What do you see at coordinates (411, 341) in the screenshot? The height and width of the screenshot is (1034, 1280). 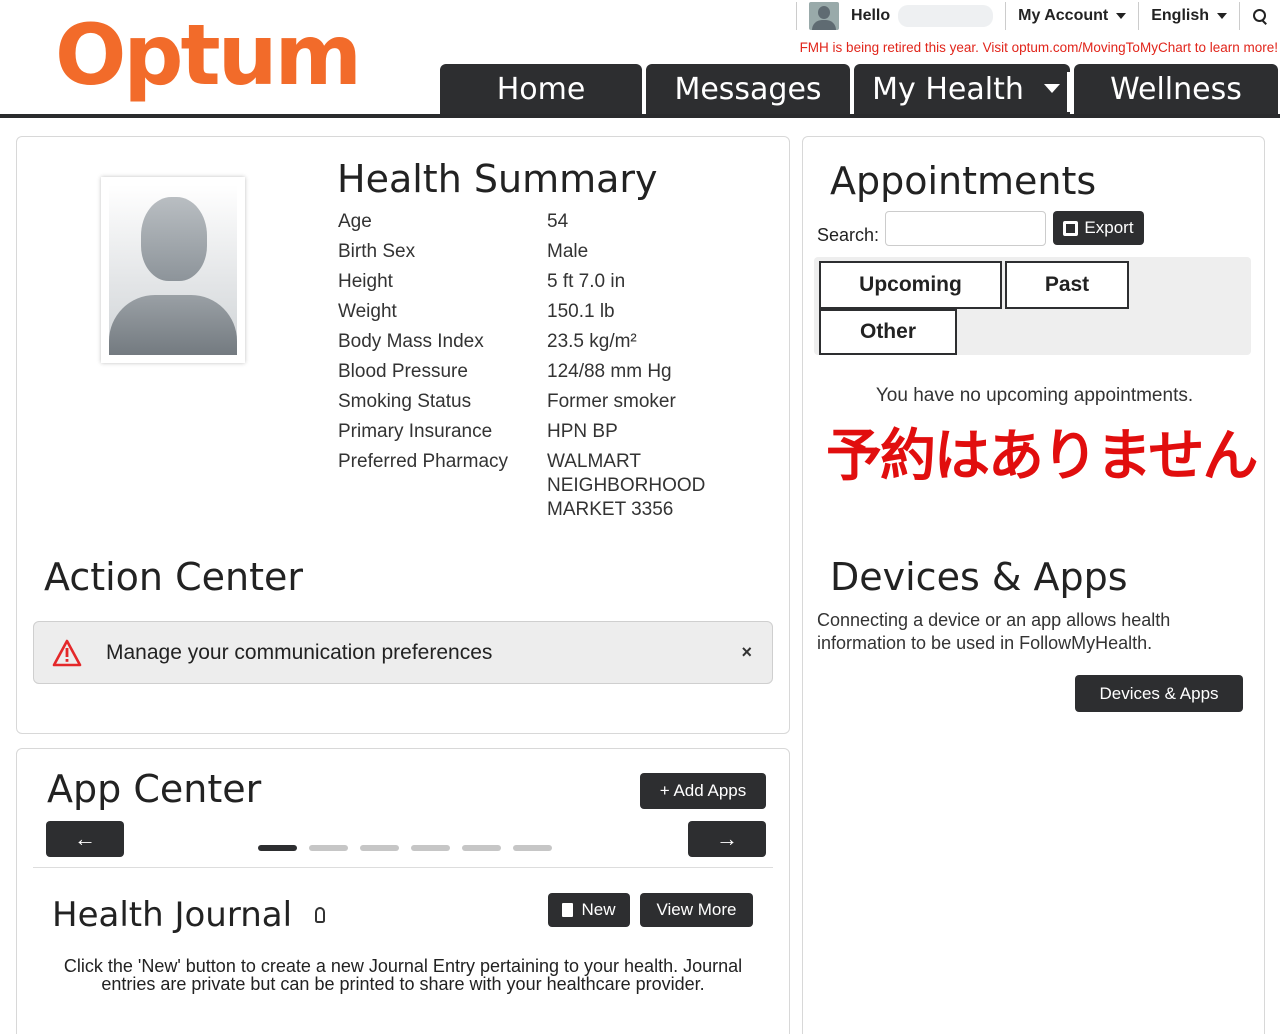 I see `summary-key: Body Mass Index` at bounding box center [411, 341].